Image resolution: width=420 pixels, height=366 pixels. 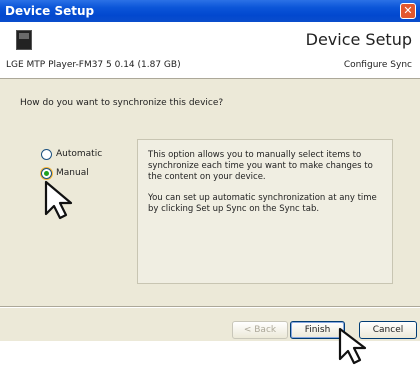 I want to click on close-button: ✕, so click(x=408, y=11).